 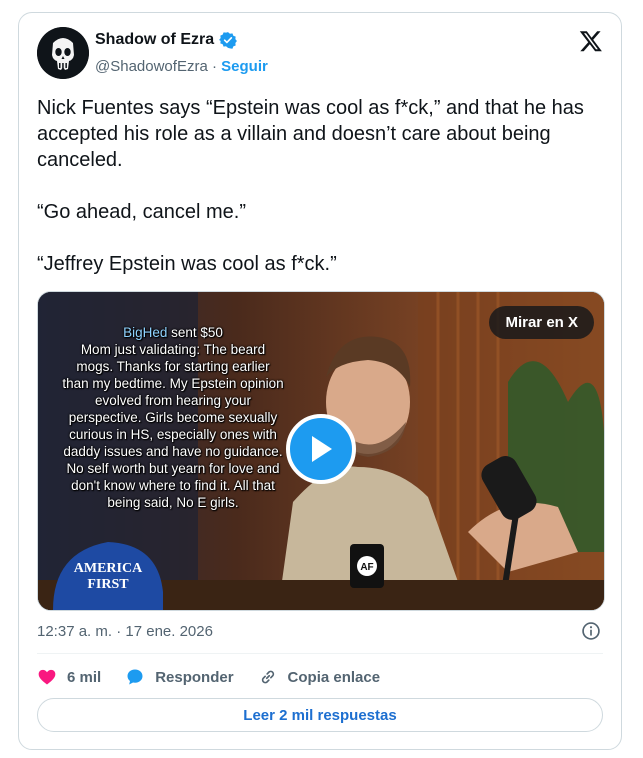 I want to click on copy-link-button: Copia enlace, so click(x=319, y=677).